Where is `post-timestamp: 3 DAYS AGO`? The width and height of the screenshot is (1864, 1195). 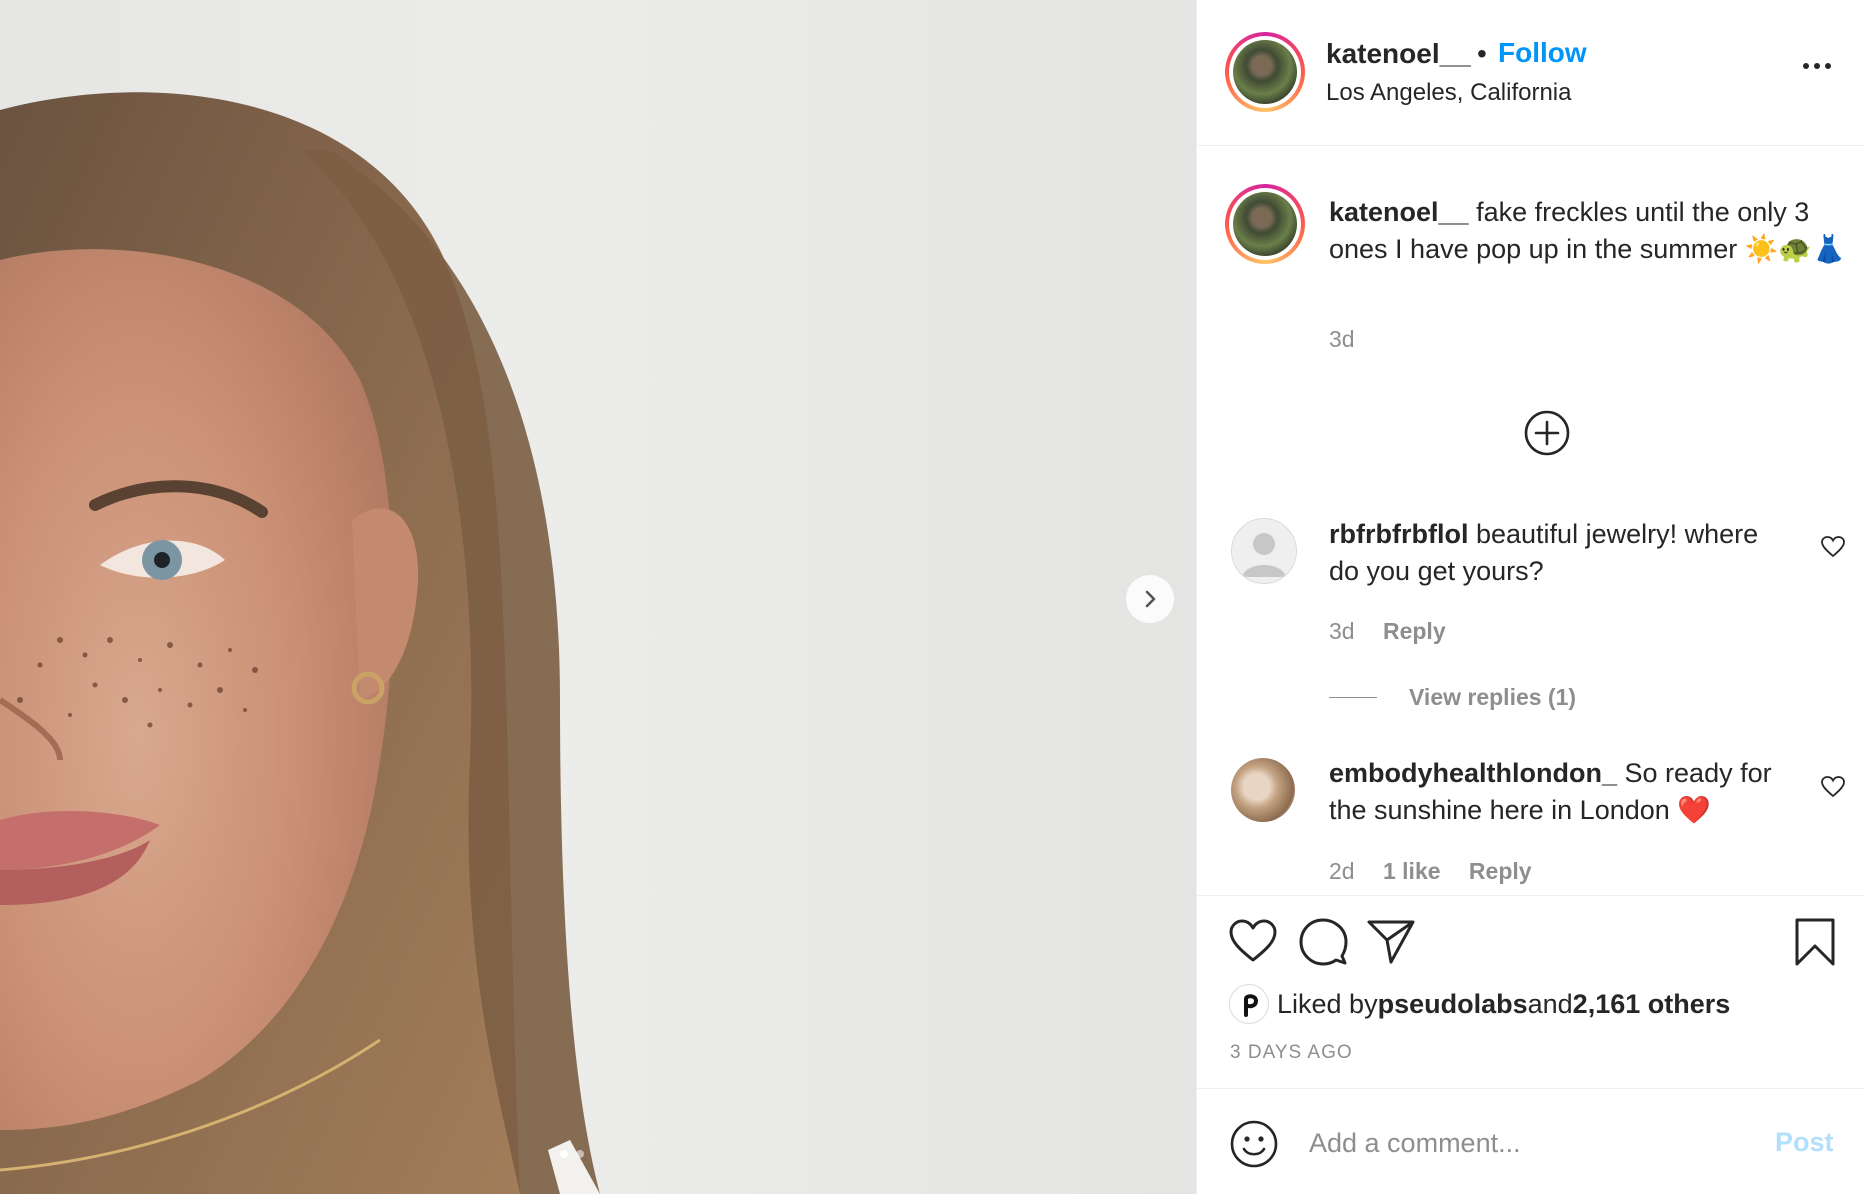 post-timestamp: 3 DAYS AGO is located at coordinates (1291, 1053).